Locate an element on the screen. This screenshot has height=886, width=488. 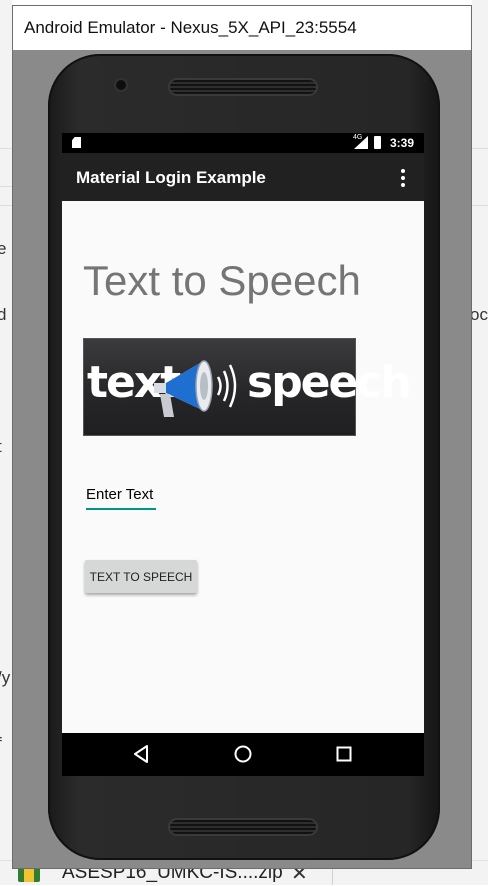
sd-card-icon is located at coordinates (76, 142).